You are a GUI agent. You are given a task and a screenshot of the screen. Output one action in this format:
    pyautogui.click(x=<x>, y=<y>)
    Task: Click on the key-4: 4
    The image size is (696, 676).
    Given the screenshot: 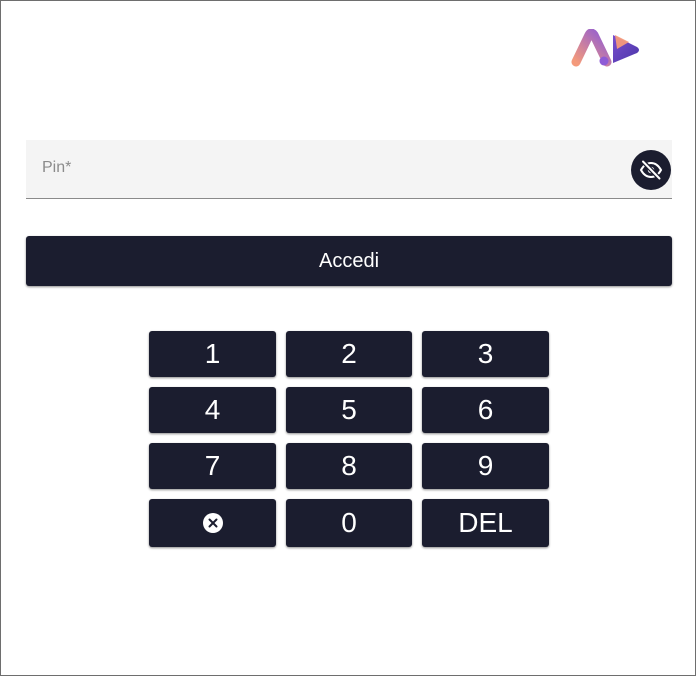 What is the action you would take?
    pyautogui.click(x=212, y=410)
    